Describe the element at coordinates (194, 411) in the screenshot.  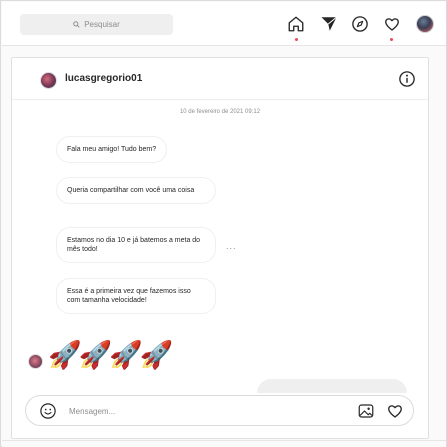
I see `message-input` at that location.